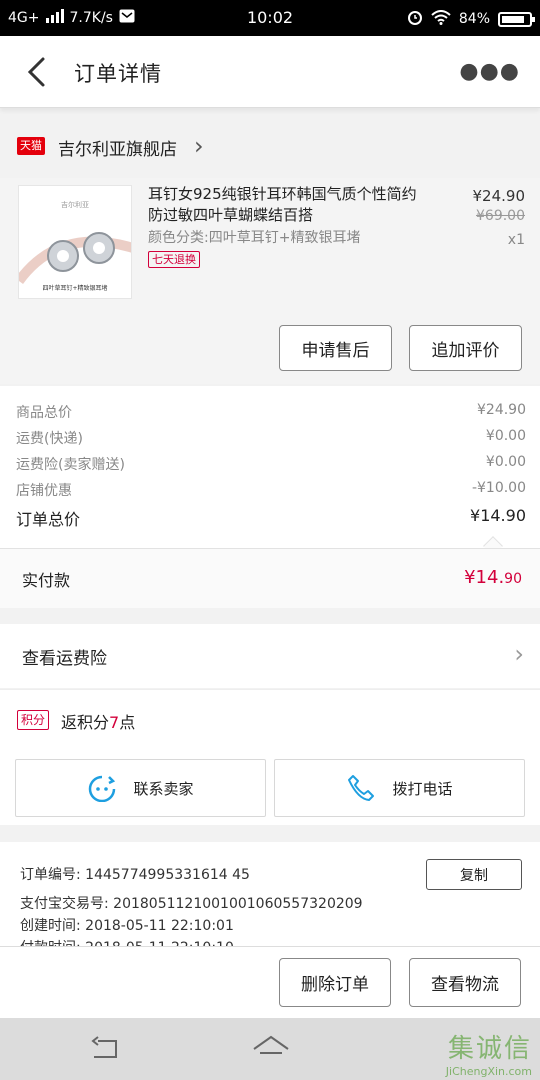 This screenshot has height=1080, width=540. What do you see at coordinates (270, 578) in the screenshot?
I see `actual-payment-row: 实付款 ¥14.90` at bounding box center [270, 578].